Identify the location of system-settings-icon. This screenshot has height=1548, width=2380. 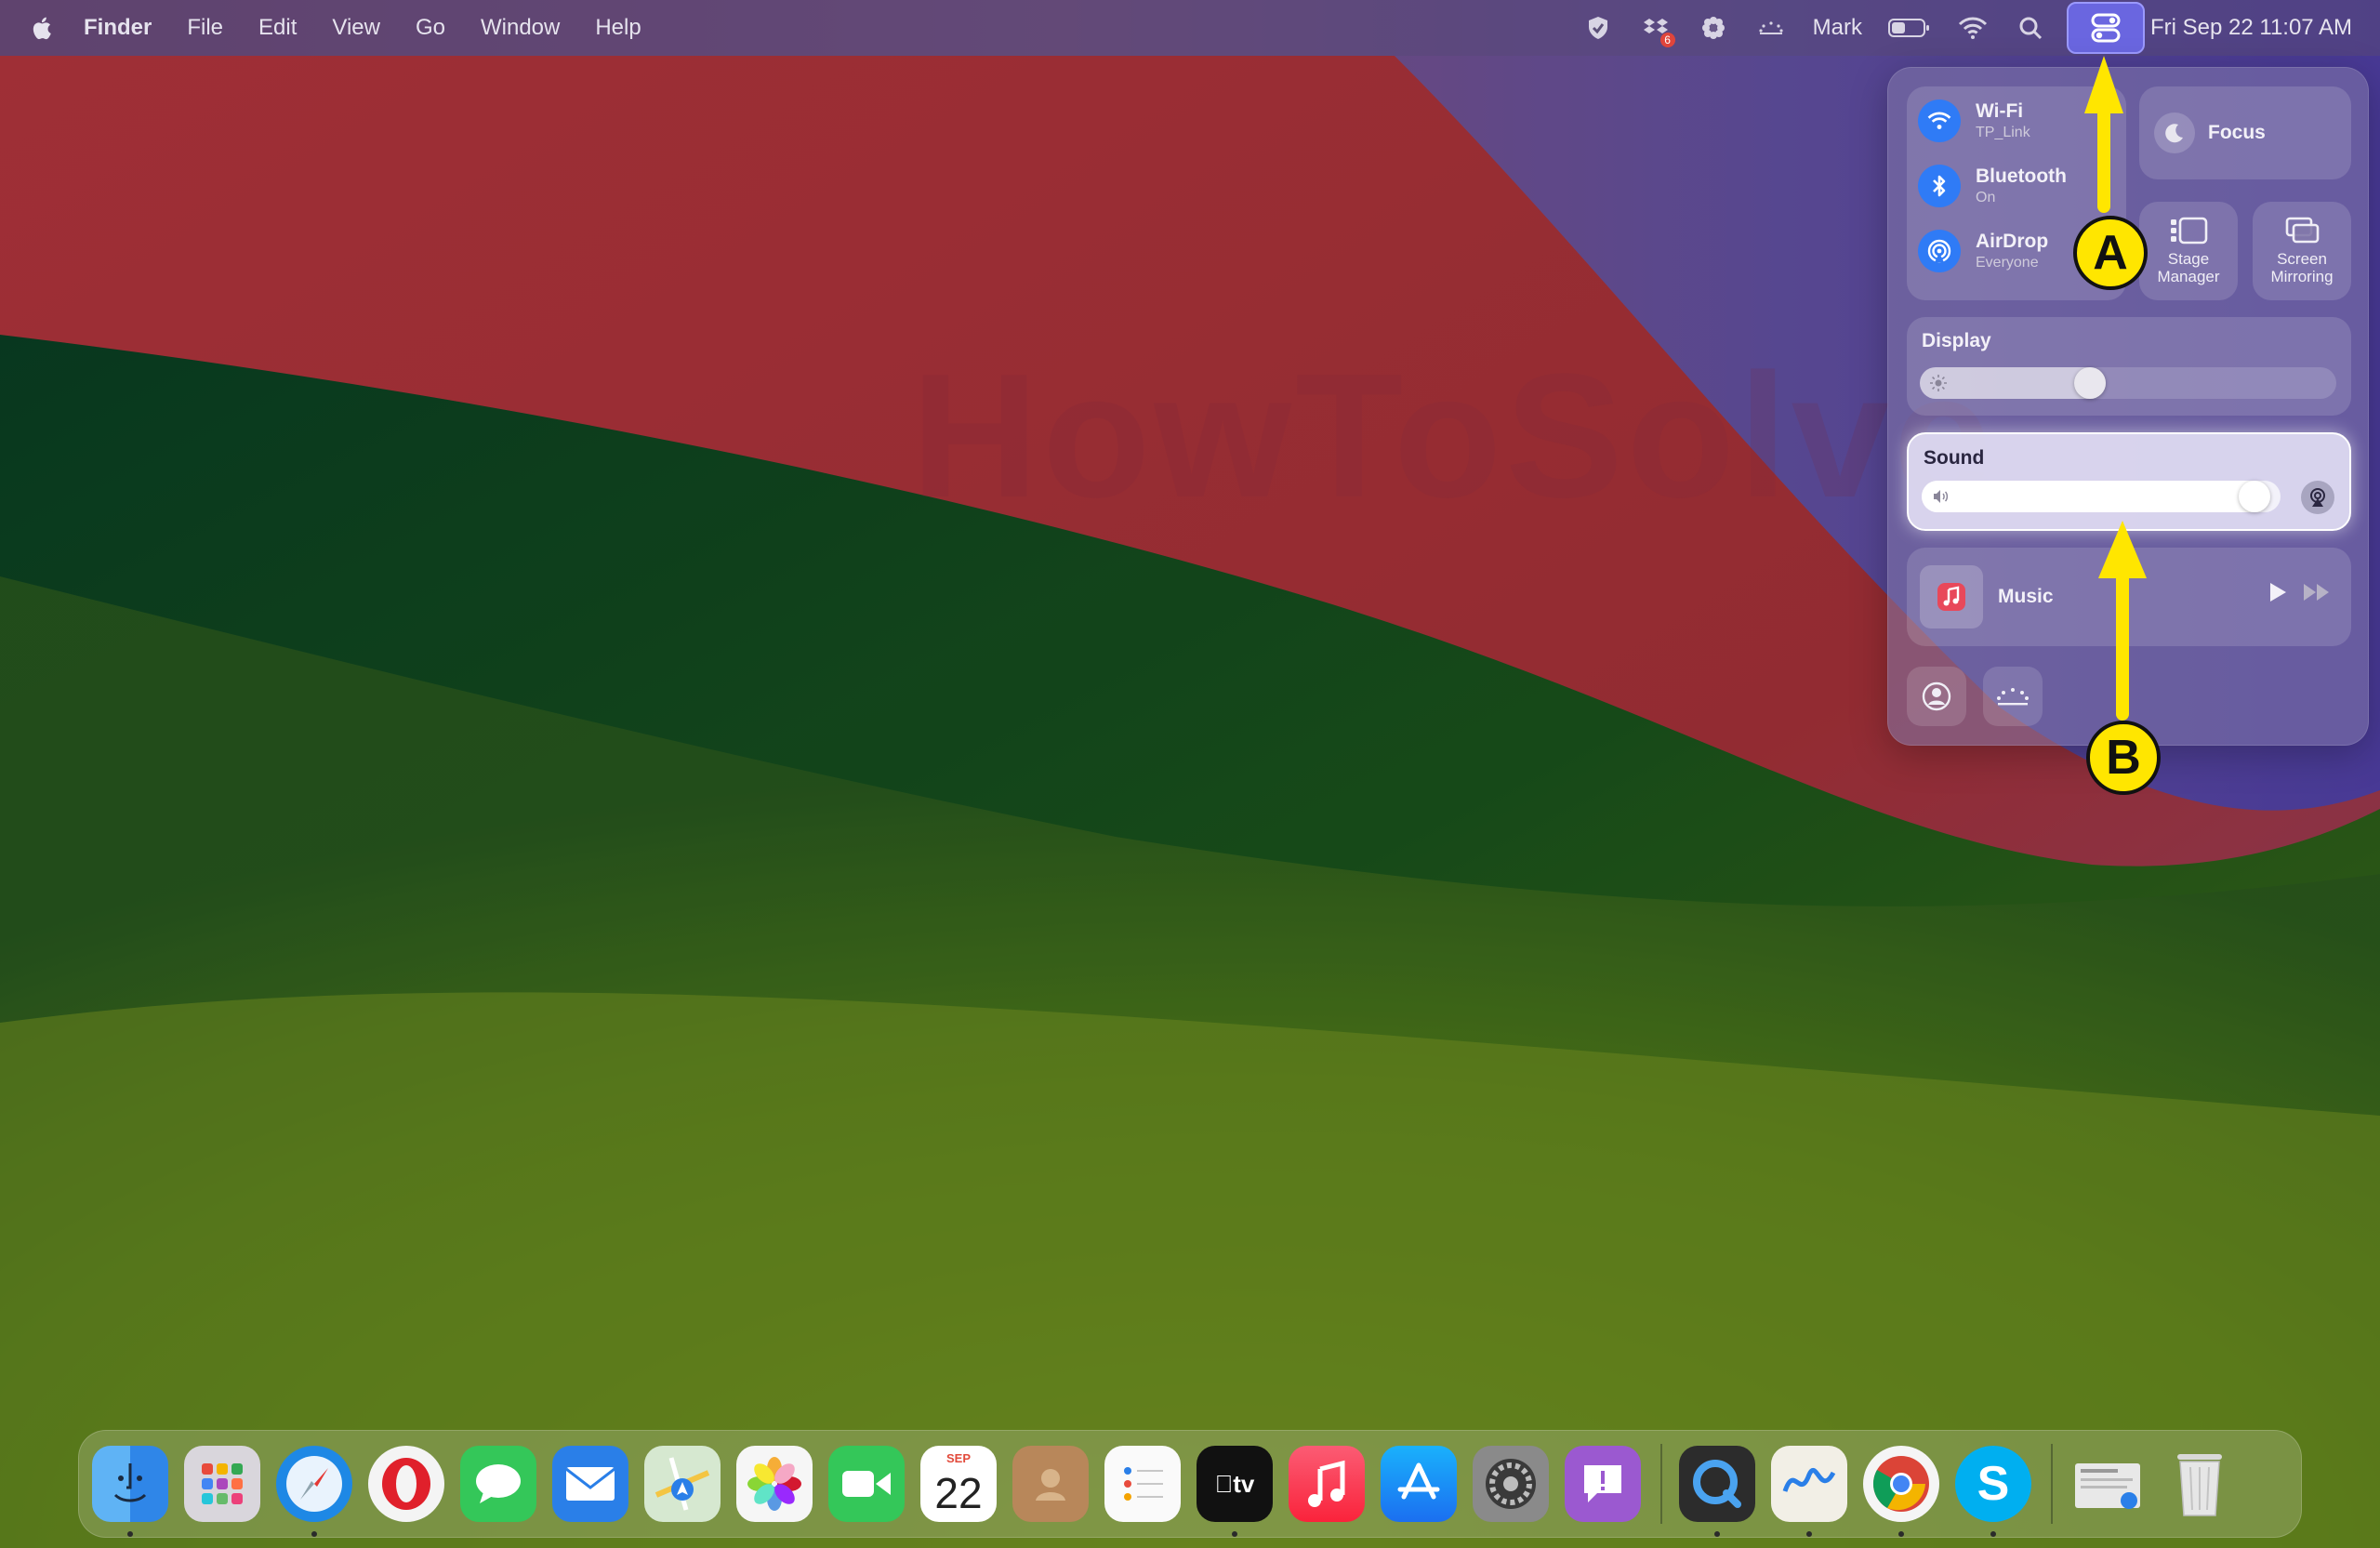
(1511, 1484).